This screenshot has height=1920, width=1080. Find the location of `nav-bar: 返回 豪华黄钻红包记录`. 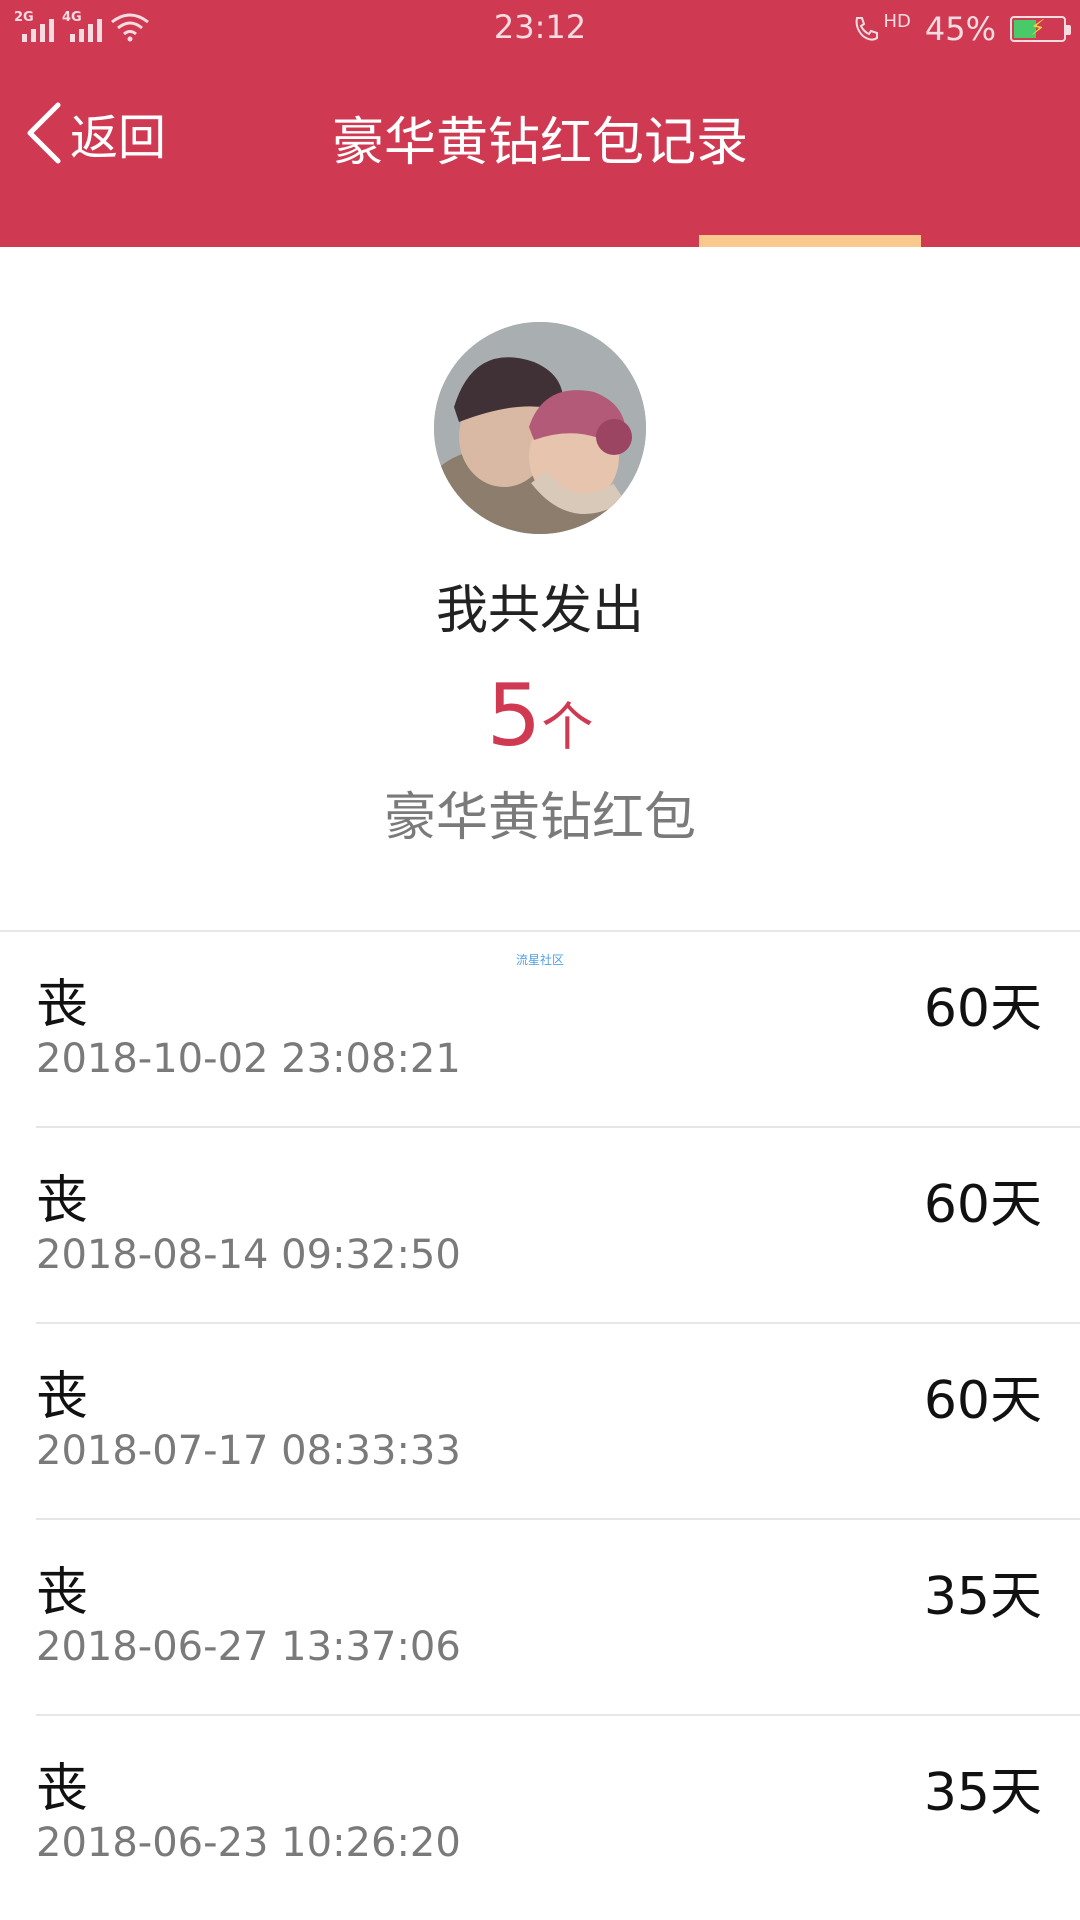

nav-bar: 返回 豪华黄钻红包记录 is located at coordinates (540, 130).